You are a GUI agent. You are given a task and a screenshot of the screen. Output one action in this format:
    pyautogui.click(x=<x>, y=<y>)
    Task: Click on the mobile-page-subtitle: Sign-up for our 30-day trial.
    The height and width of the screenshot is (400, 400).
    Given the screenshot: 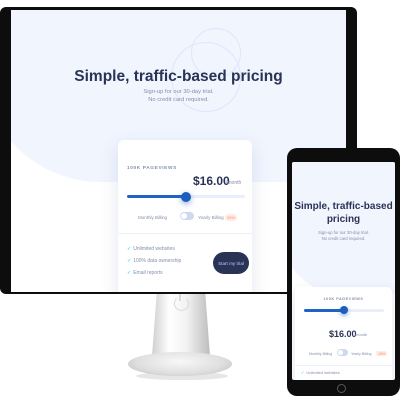 What is the action you would take?
    pyautogui.click(x=343, y=232)
    